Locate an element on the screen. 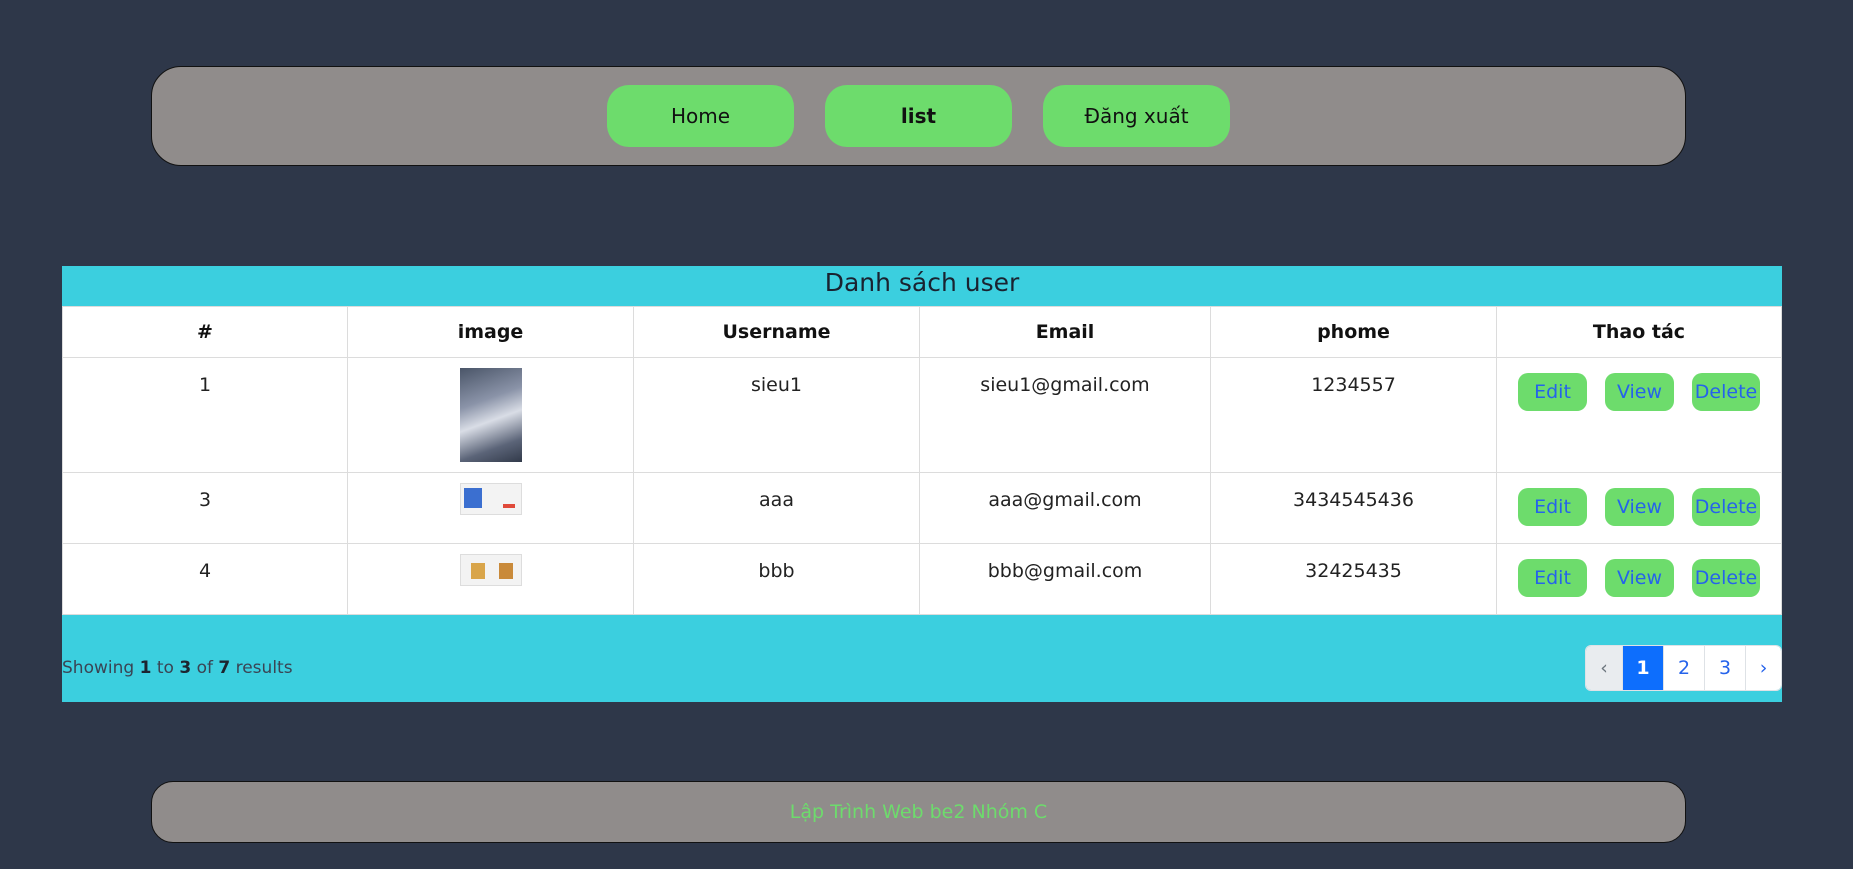  header-phone: phome is located at coordinates (1353, 332).